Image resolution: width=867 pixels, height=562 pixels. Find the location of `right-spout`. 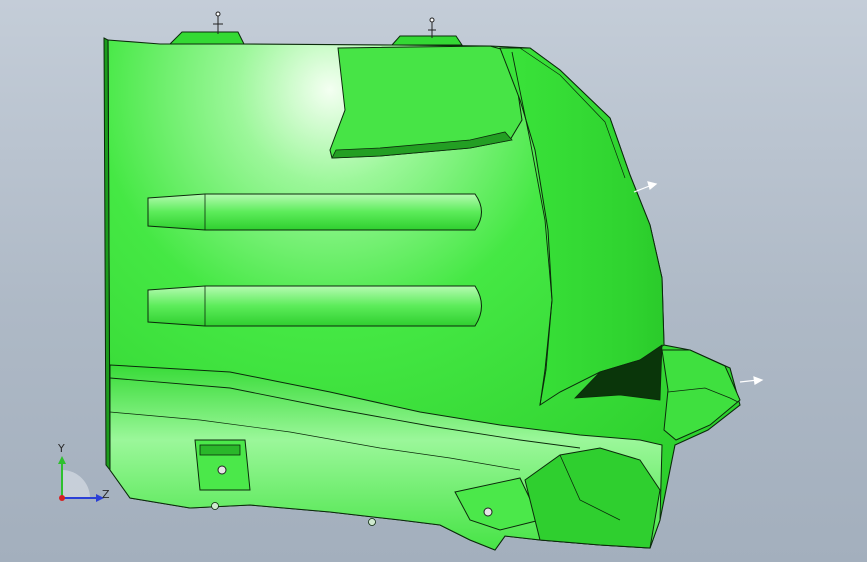

right-spout is located at coordinates (701, 395).